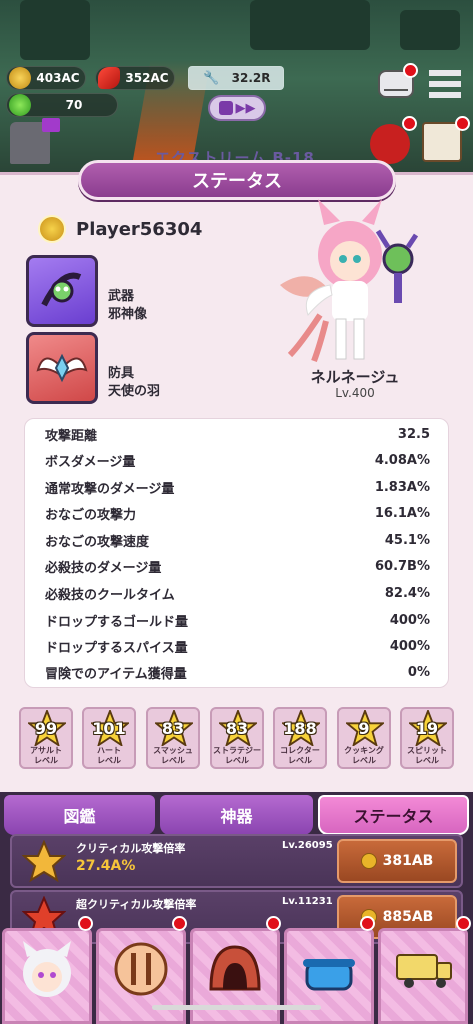  I want to click on evil-idol-icon, so click(61, 289).